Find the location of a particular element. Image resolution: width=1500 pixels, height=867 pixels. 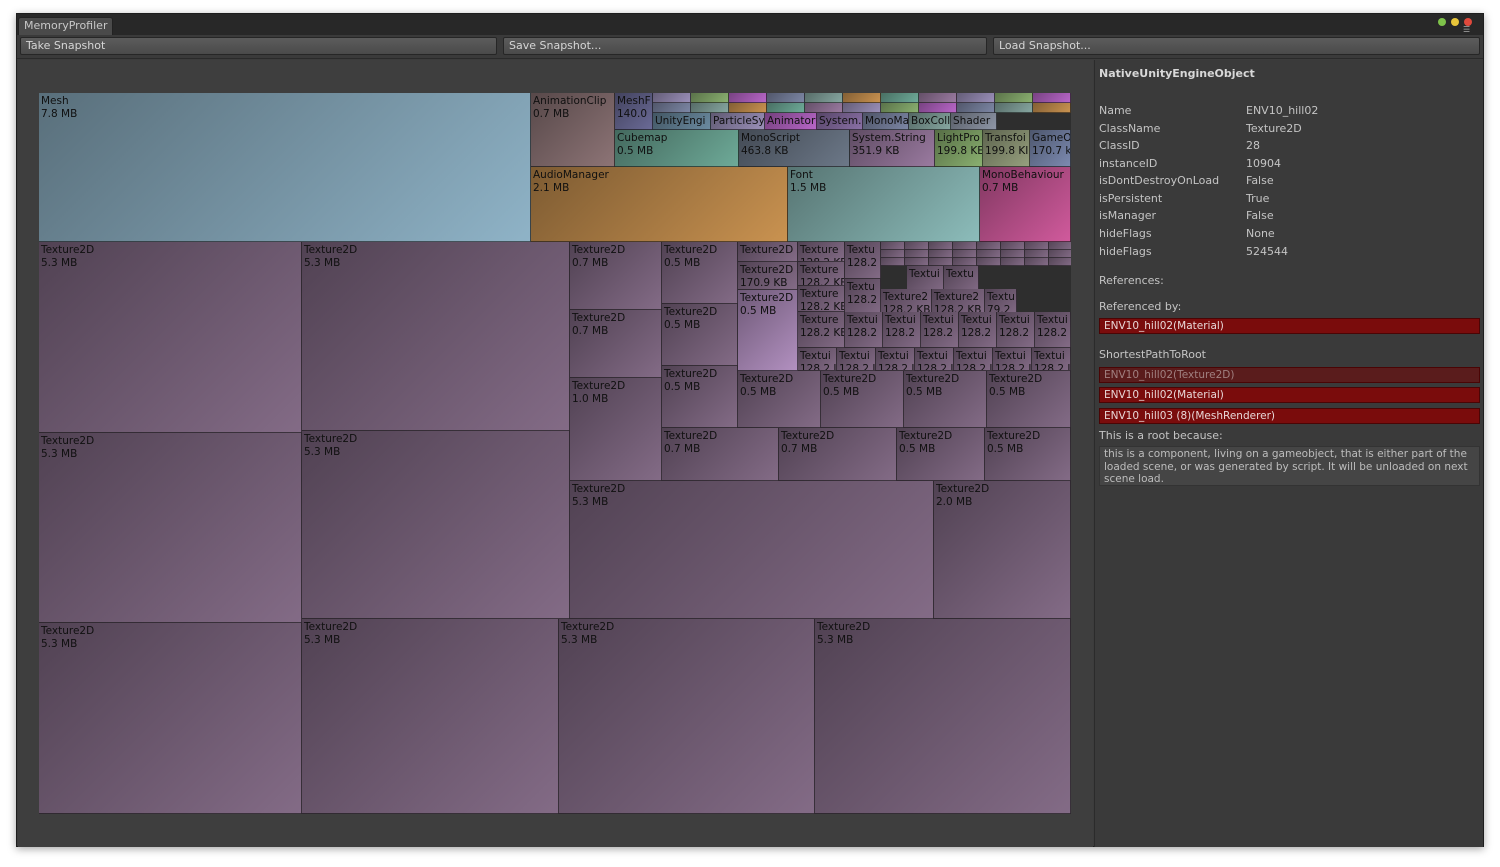

treemap-cell: System.E is located at coordinates (840, 121).